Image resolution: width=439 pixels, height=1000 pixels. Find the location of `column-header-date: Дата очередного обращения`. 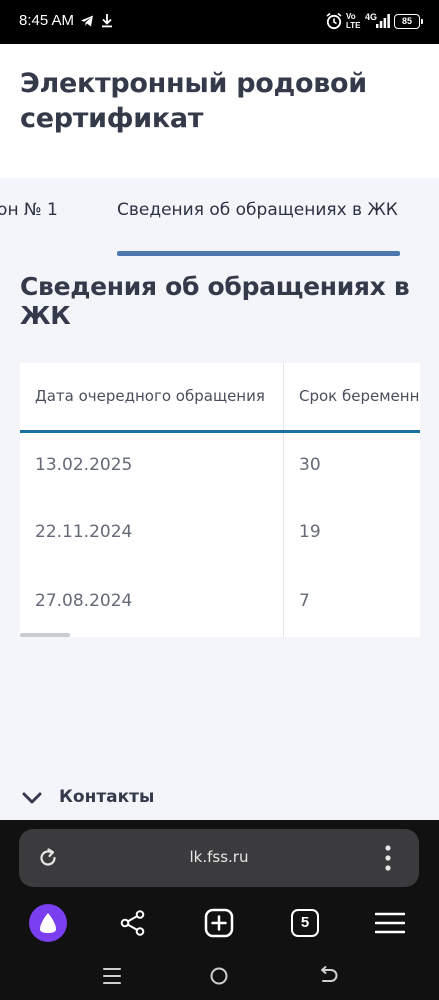

column-header-date: Дата очередного обращения is located at coordinates (150, 396).